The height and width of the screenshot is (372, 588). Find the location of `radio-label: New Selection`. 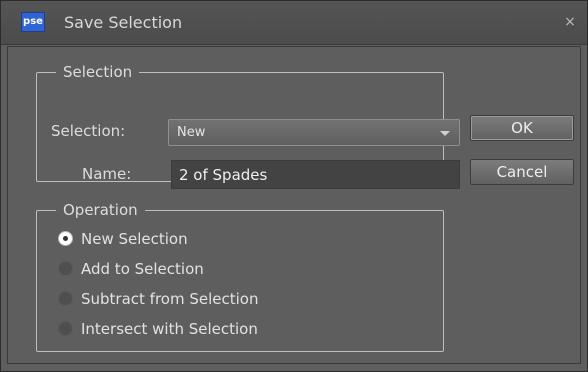

radio-label: New Selection is located at coordinates (134, 239).